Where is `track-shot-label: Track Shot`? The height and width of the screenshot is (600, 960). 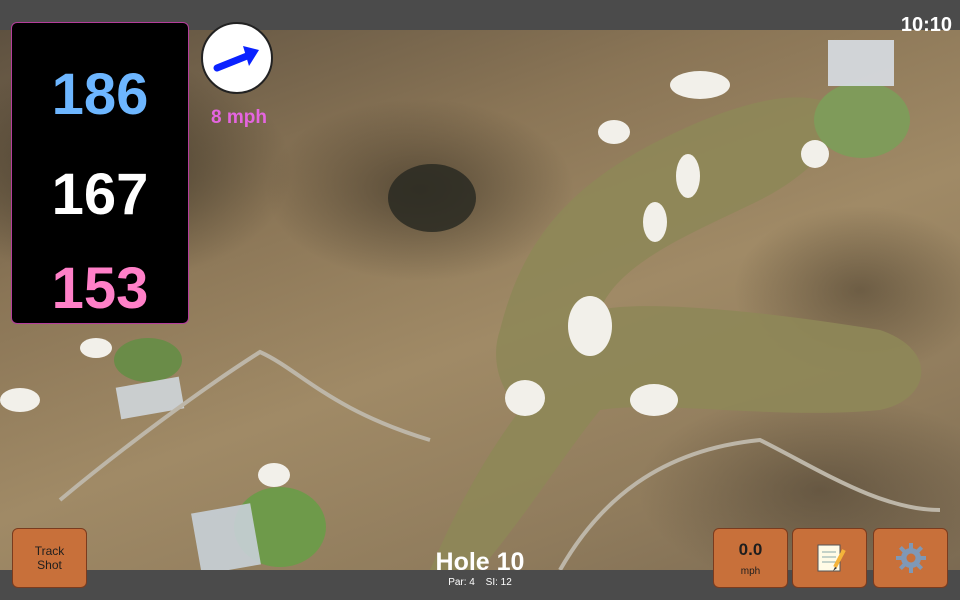 track-shot-label: Track Shot is located at coordinates (49, 558).